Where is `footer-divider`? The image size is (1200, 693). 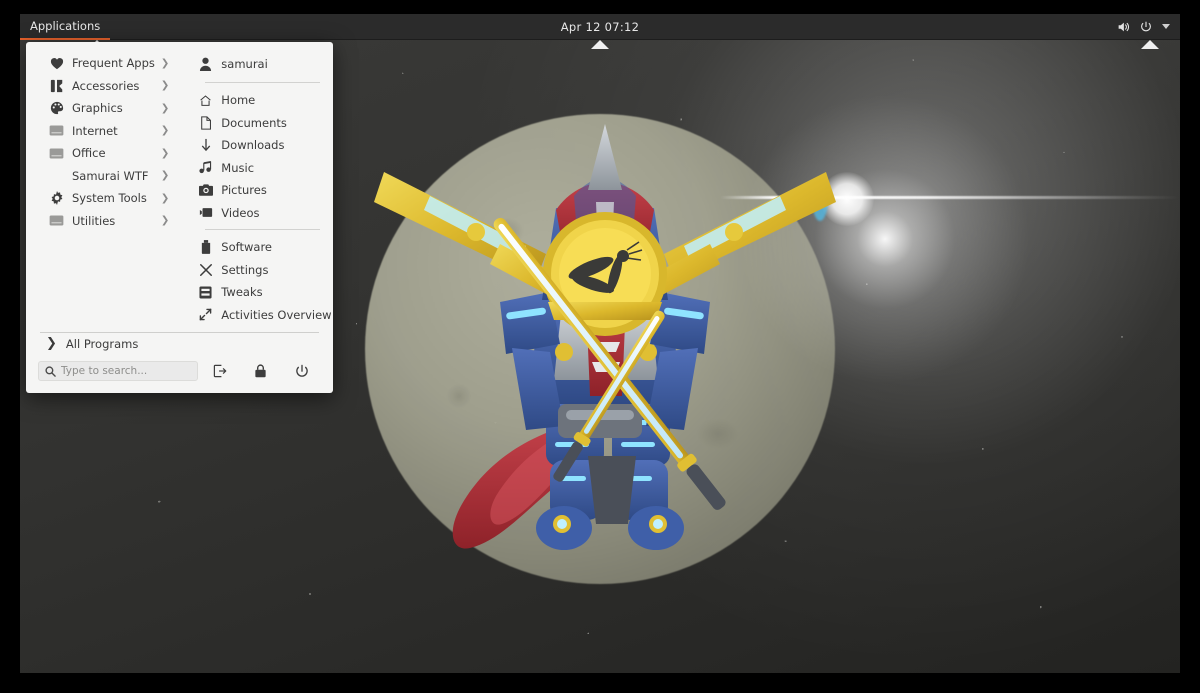
footer-divider is located at coordinates (179, 332).